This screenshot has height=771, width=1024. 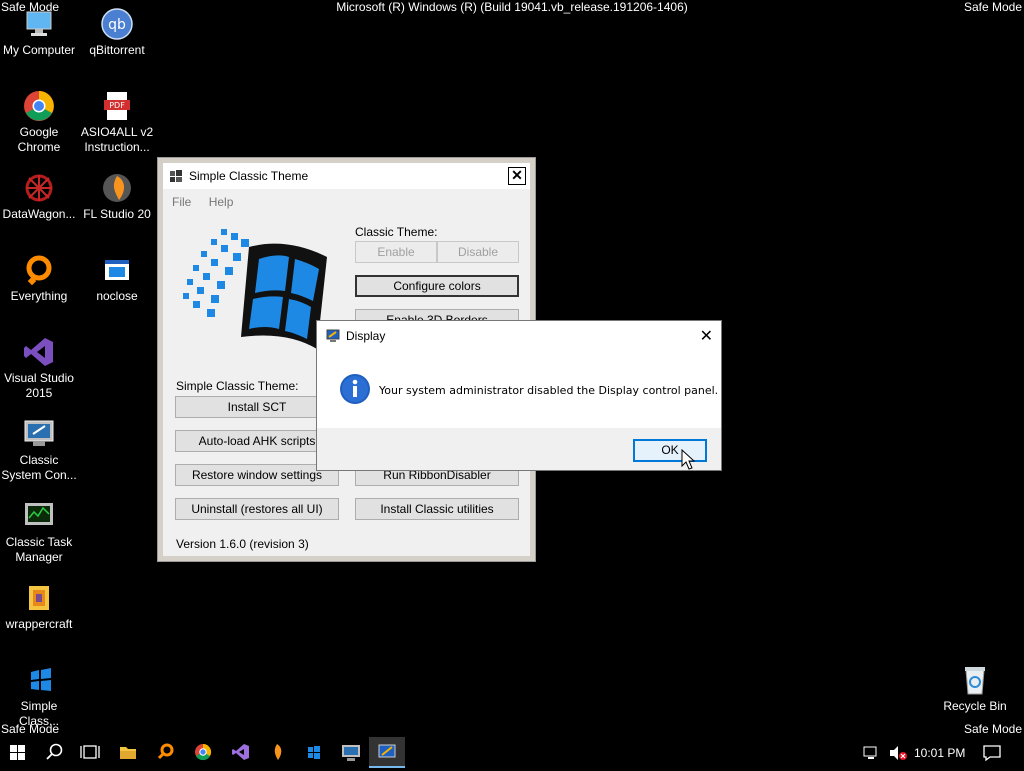 I want to click on sct-app-icon, so click(x=176, y=176).